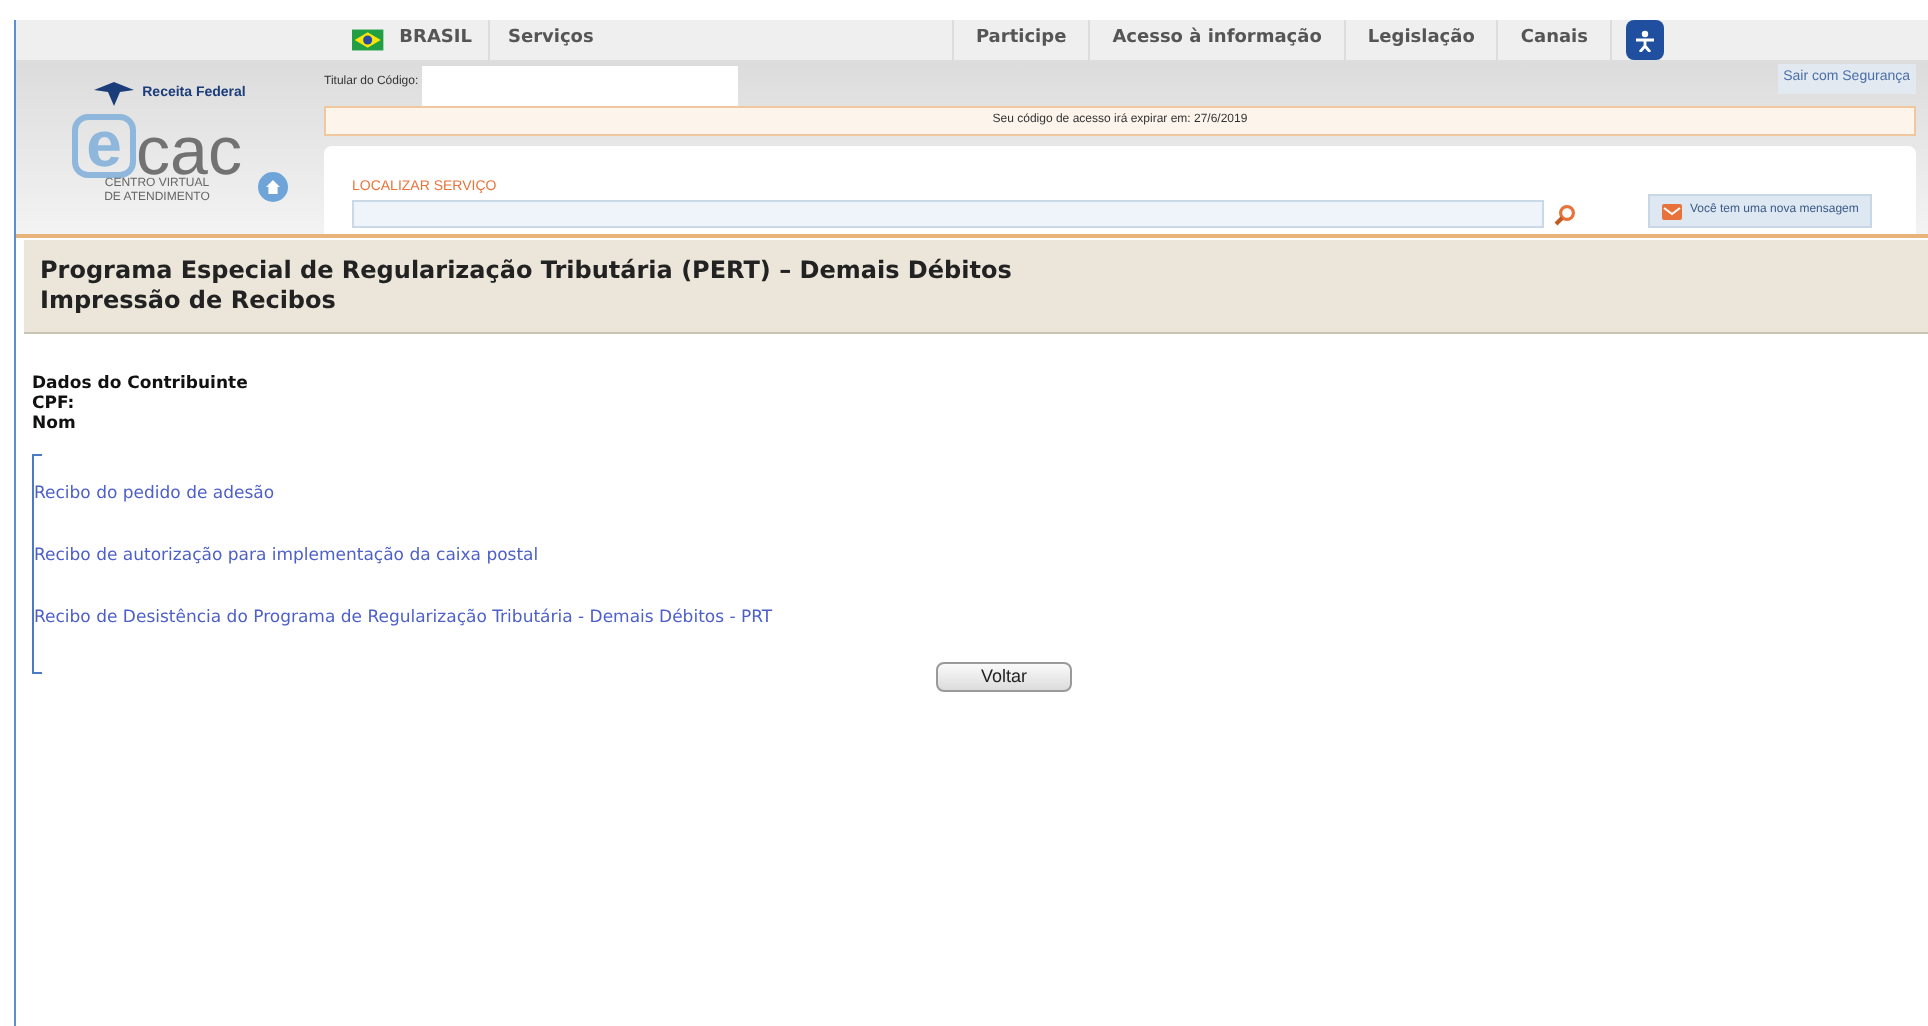 The width and height of the screenshot is (1928, 1026). I want to click on home-icon, so click(272, 187).